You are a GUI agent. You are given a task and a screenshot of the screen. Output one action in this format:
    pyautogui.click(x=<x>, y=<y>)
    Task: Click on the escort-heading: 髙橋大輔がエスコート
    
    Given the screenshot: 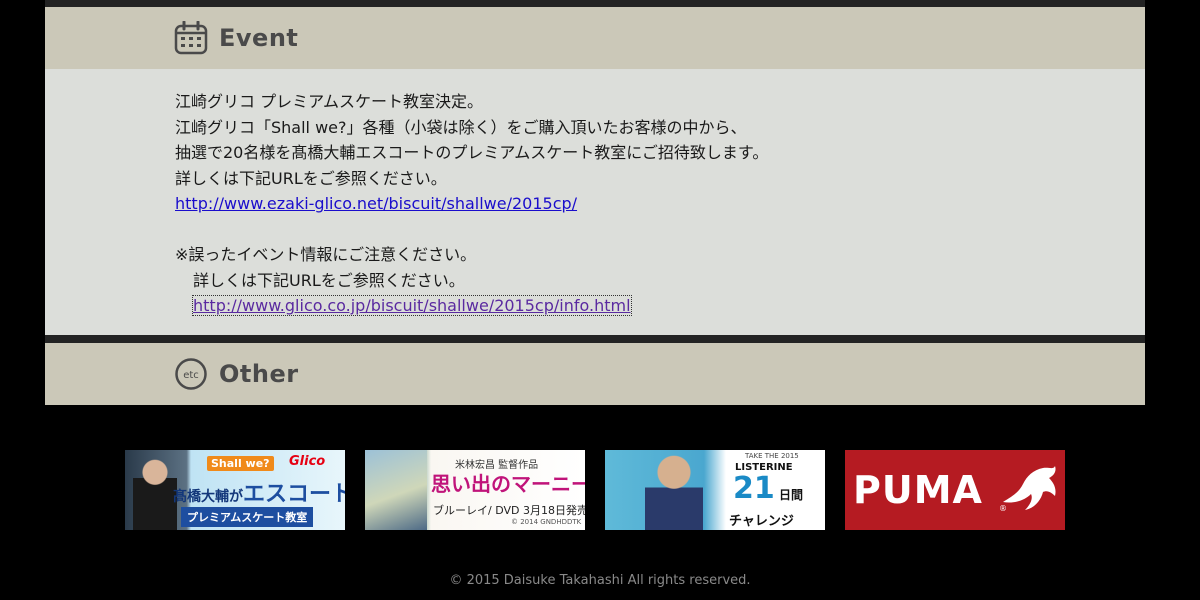 What is the action you would take?
    pyautogui.click(x=259, y=492)
    